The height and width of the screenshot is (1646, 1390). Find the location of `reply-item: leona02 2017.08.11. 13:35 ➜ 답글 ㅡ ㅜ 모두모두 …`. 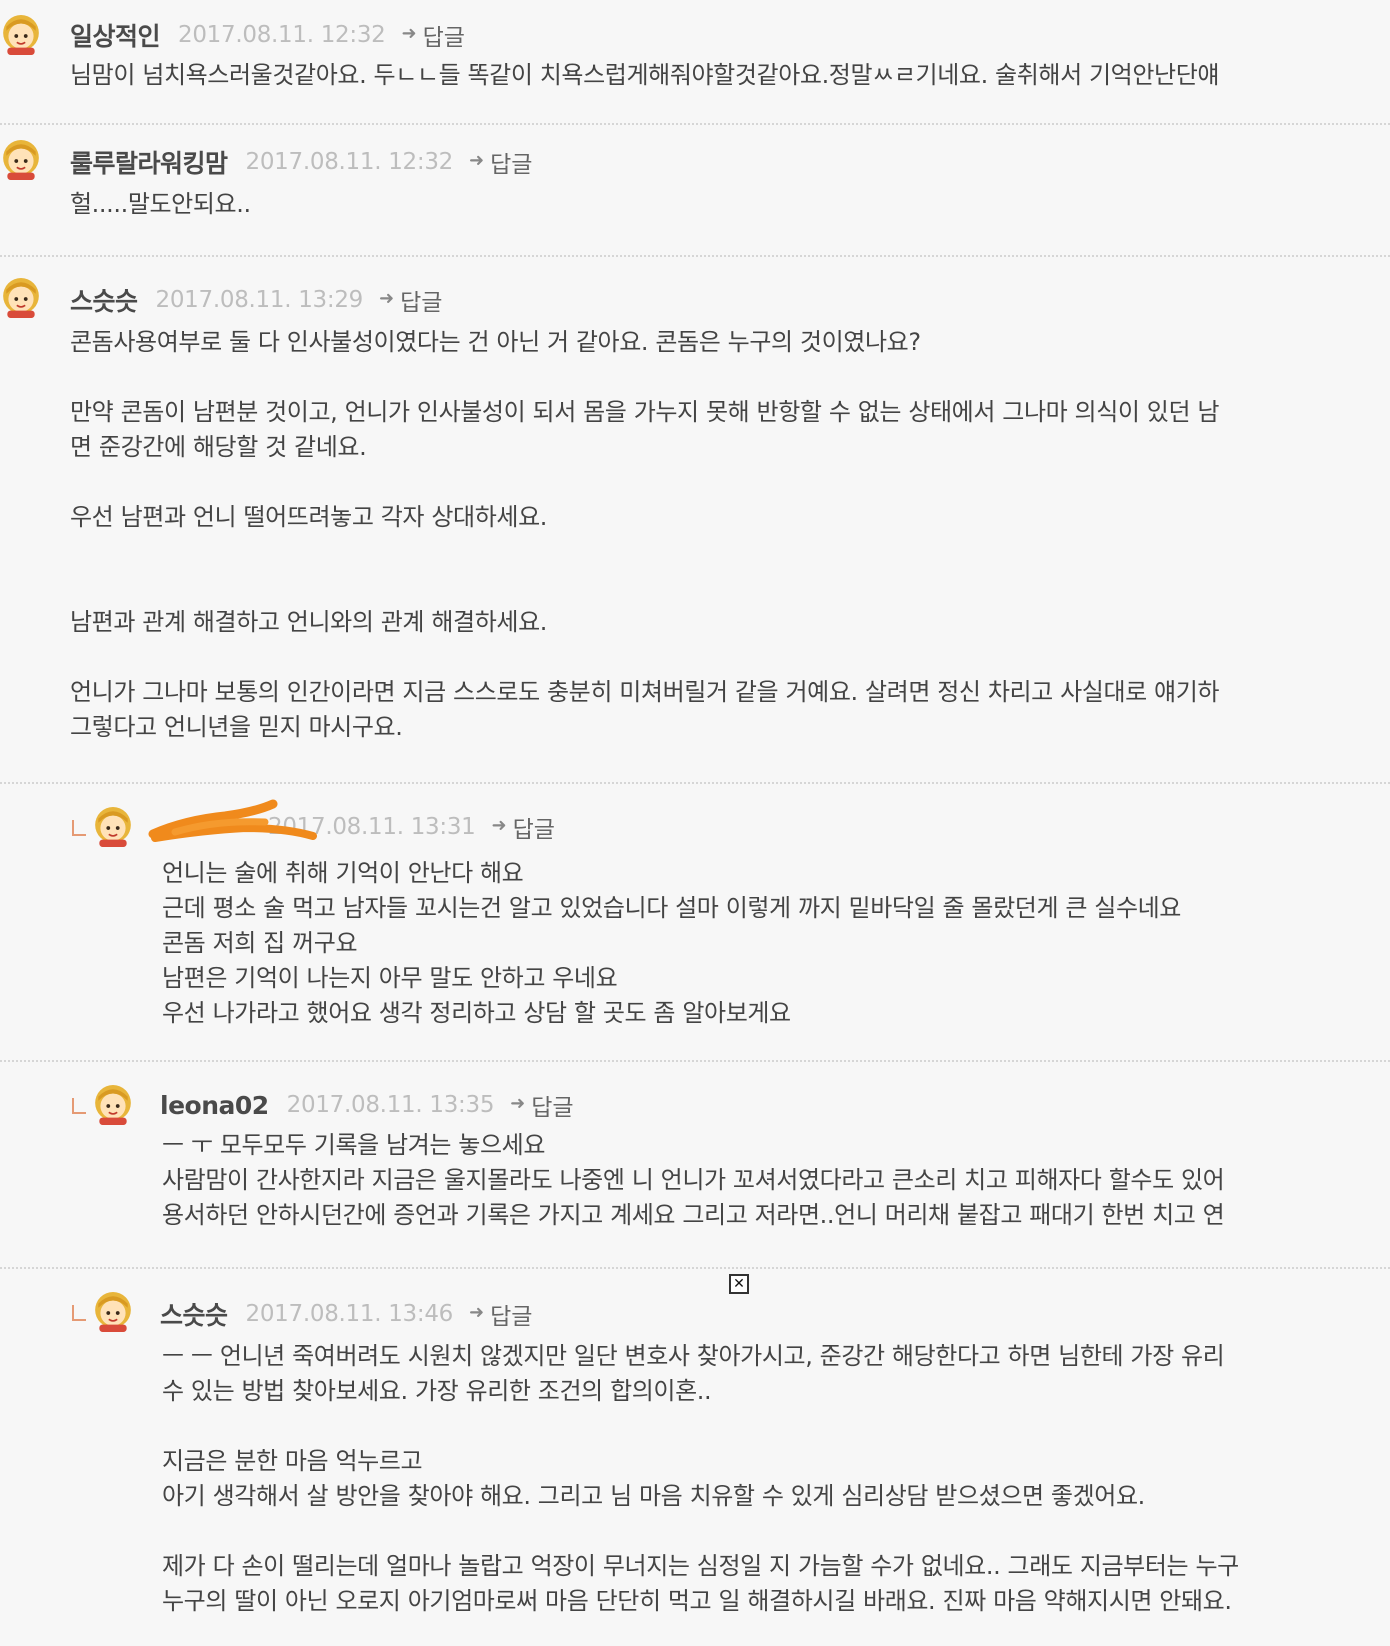

reply-item: leona02 2017.08.11. 13:35 ➜ 답글 ㅡ ㅜ 모두모두 … is located at coordinates (695, 1164).